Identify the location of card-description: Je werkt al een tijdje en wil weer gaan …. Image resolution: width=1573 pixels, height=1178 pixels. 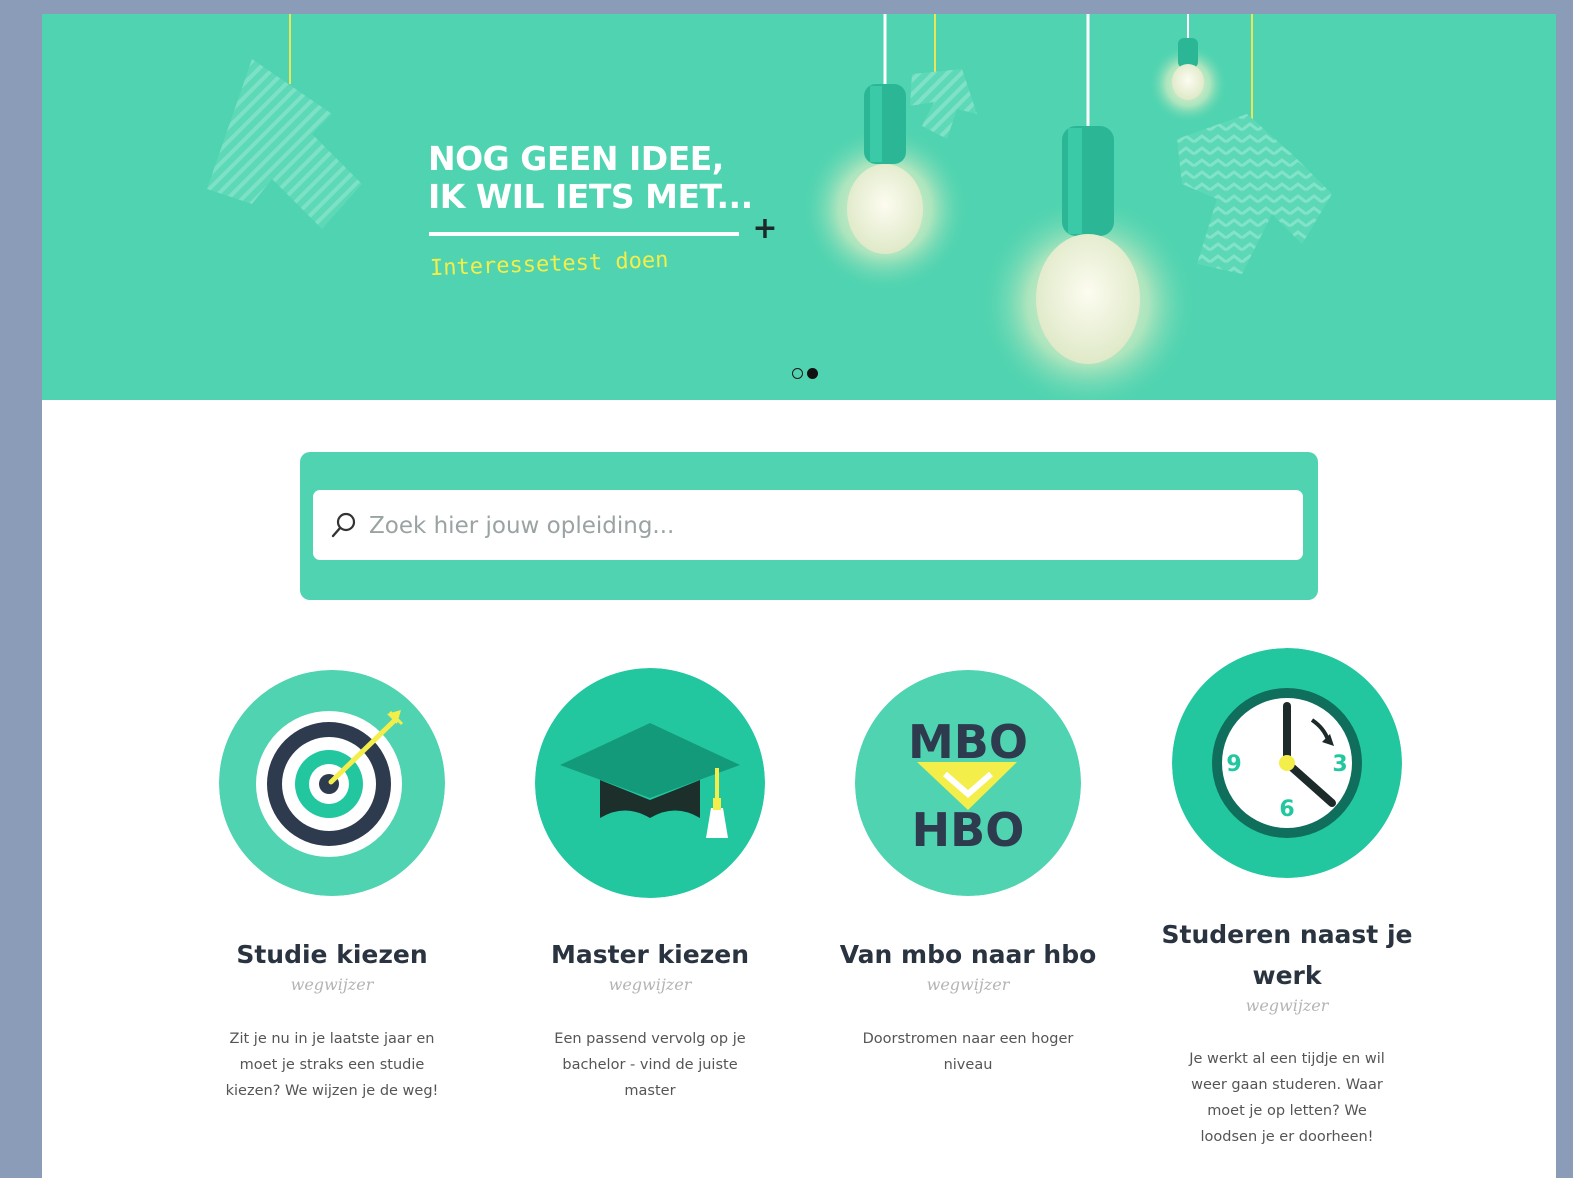
(1287, 1098).